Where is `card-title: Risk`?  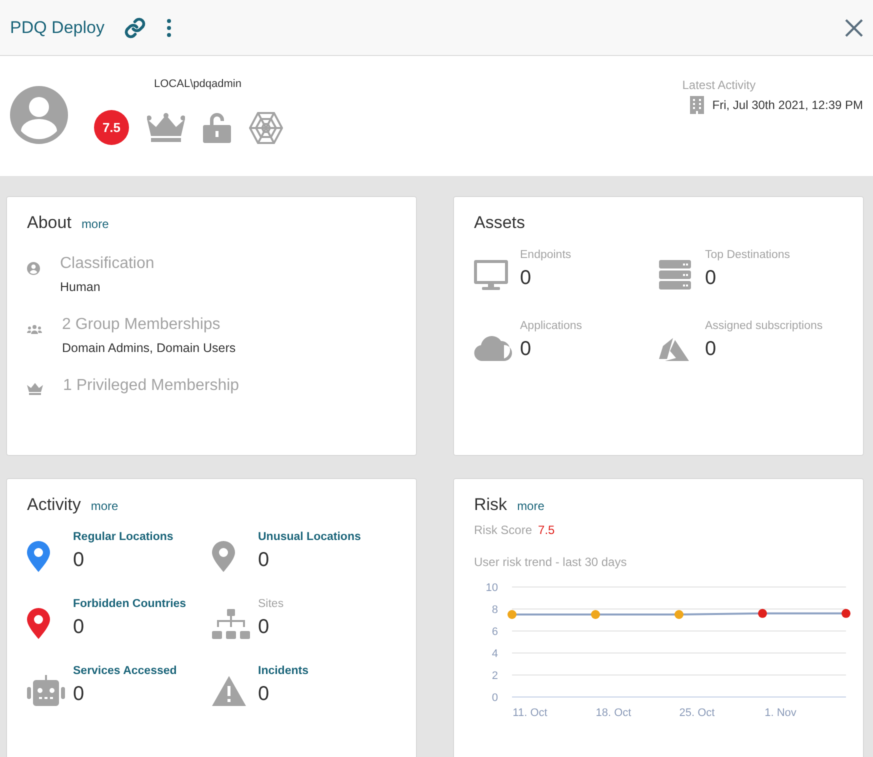 card-title: Risk is located at coordinates (491, 505).